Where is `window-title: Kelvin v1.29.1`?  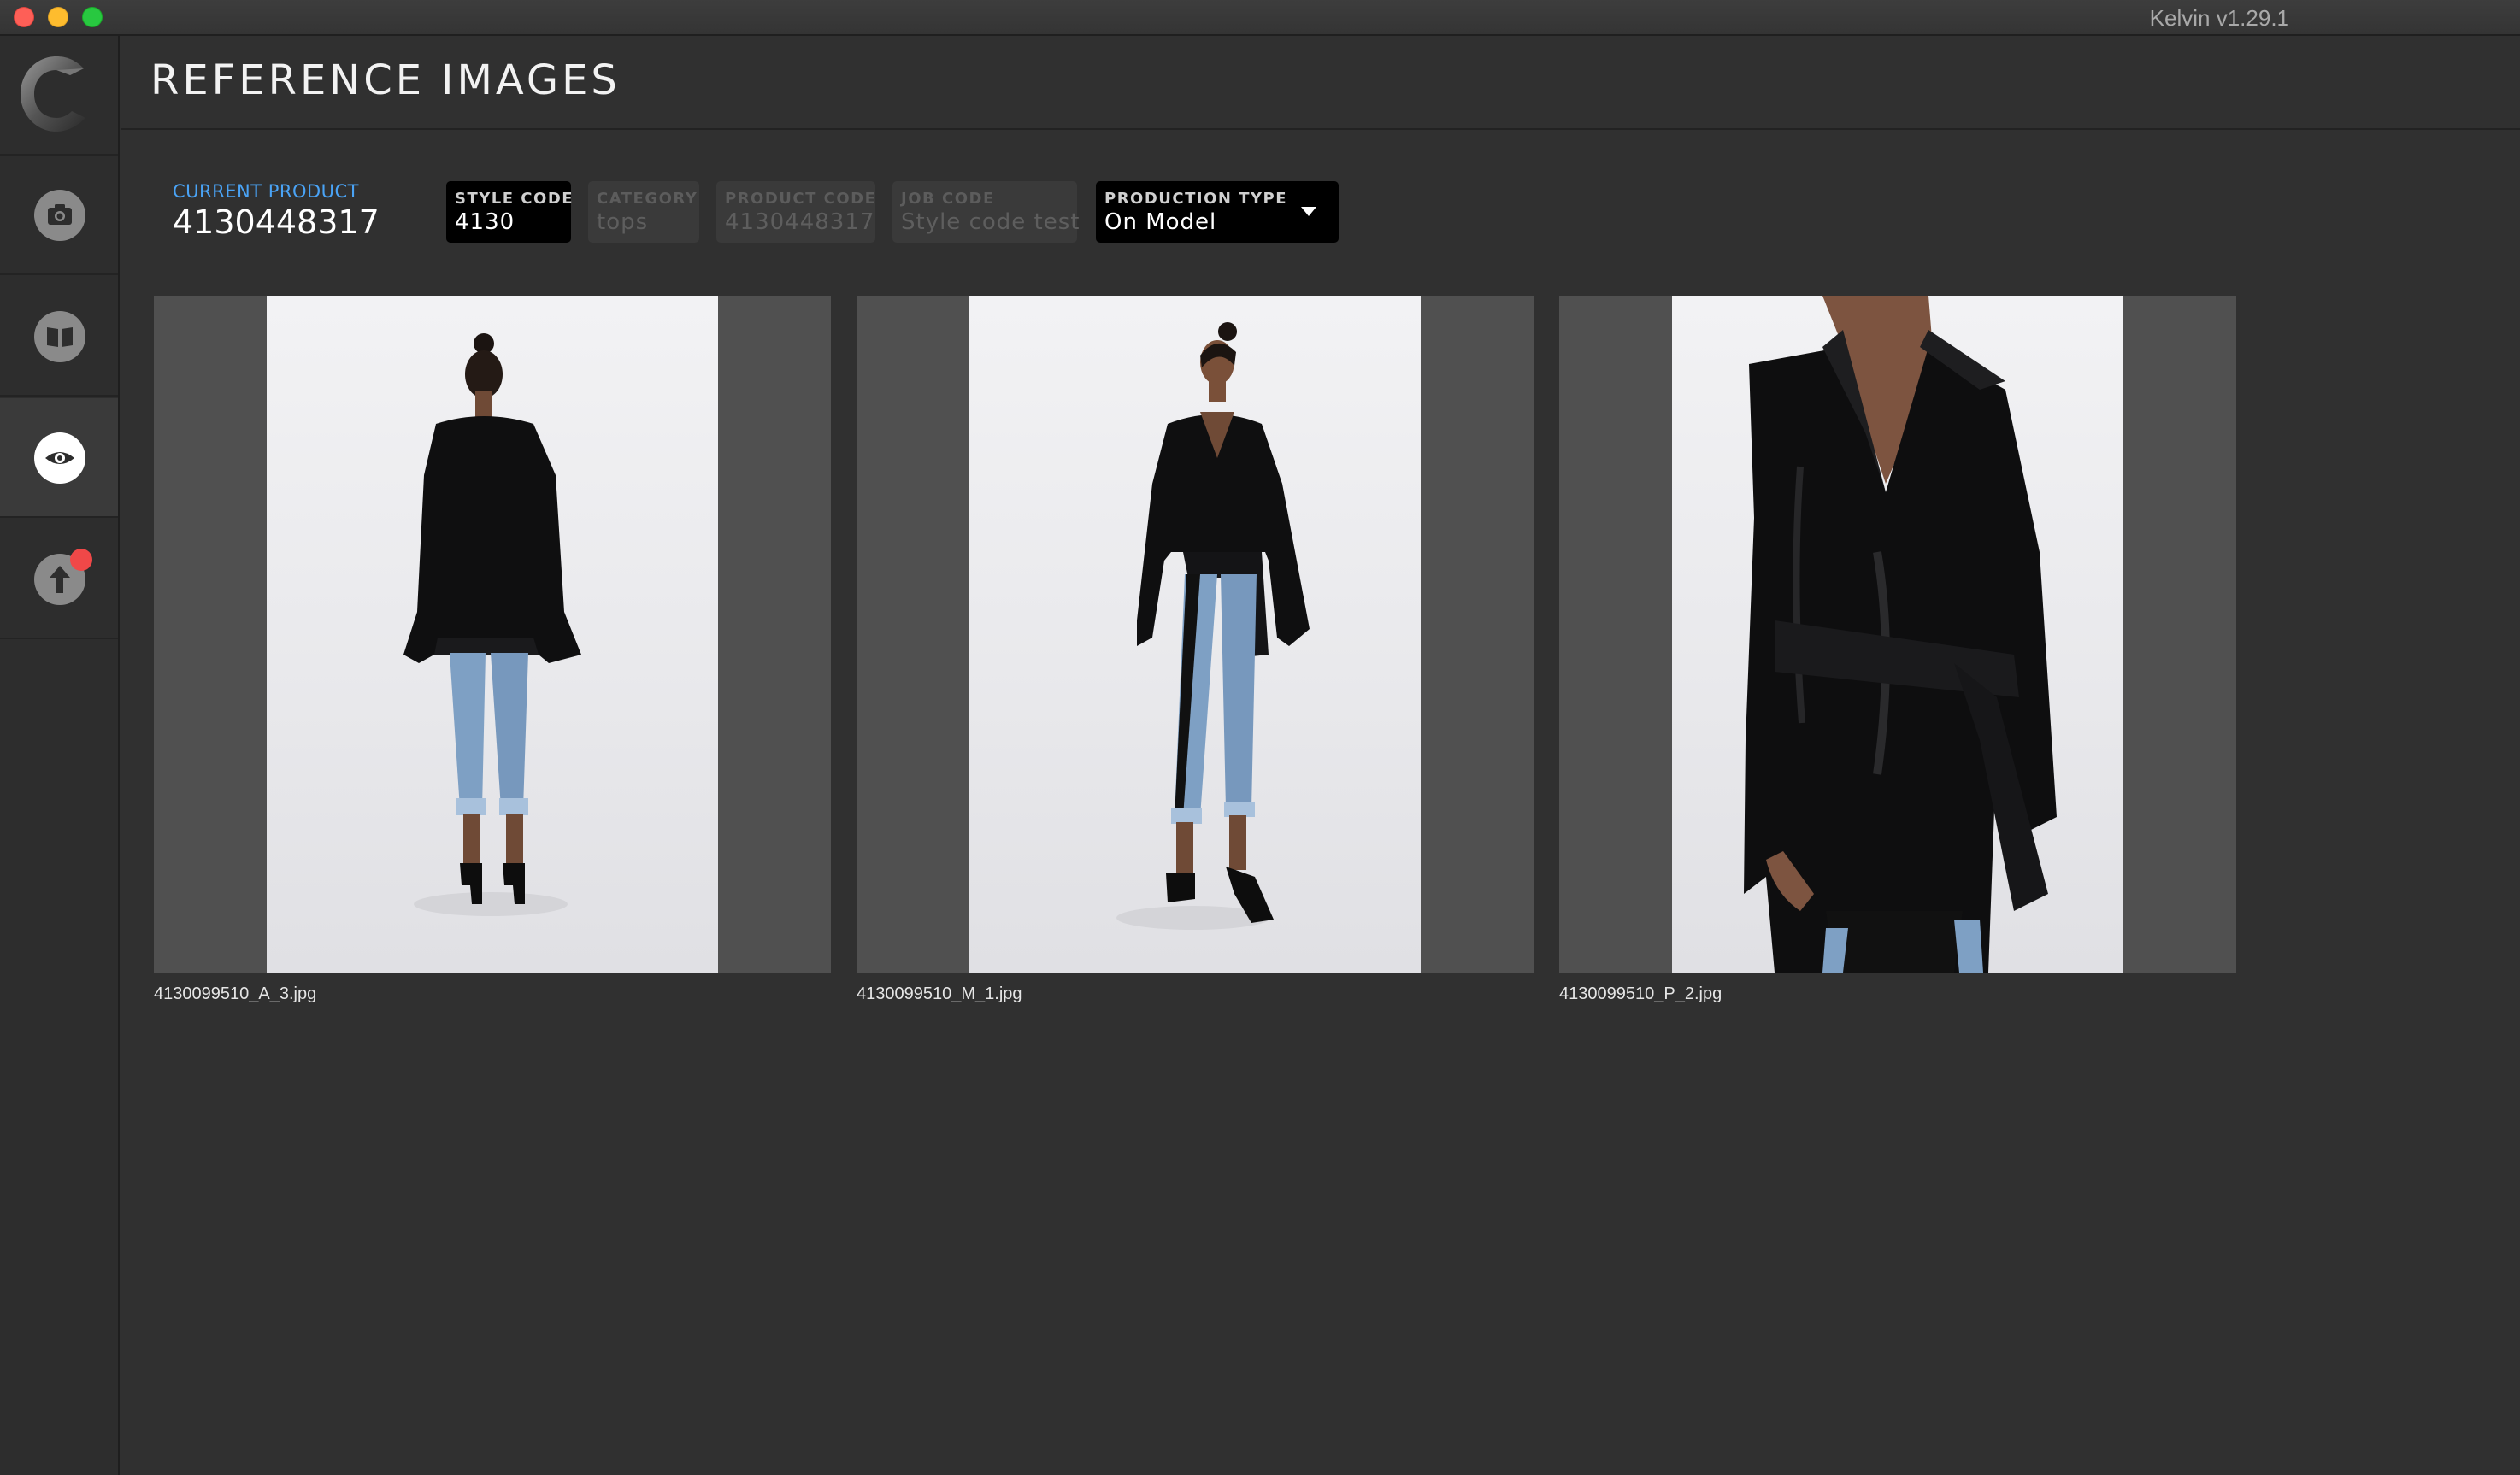 window-title: Kelvin v1.29.1 is located at coordinates (2219, 18).